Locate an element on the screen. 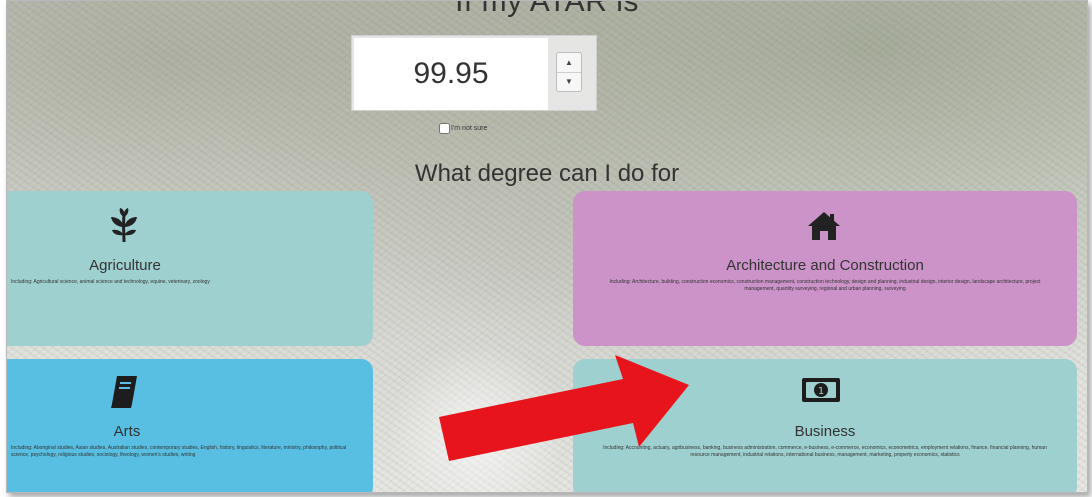  card-title-architecture: Architecture and Construction is located at coordinates (825, 265).